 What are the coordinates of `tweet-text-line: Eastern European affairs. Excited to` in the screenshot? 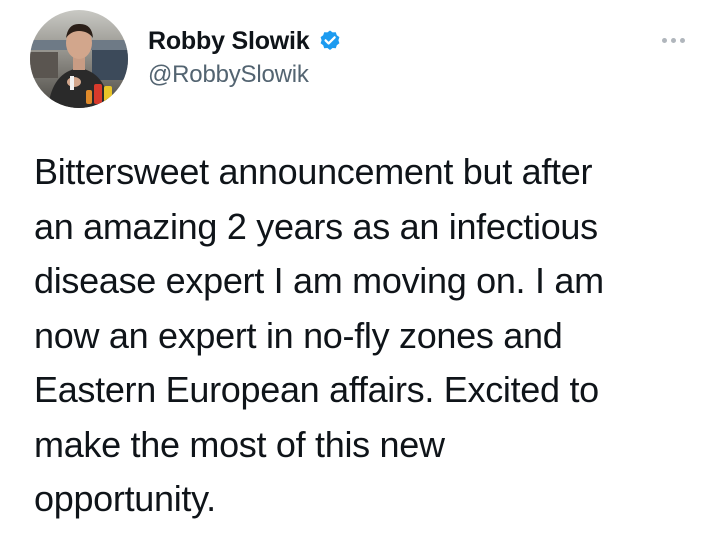 It's located at (316, 389).